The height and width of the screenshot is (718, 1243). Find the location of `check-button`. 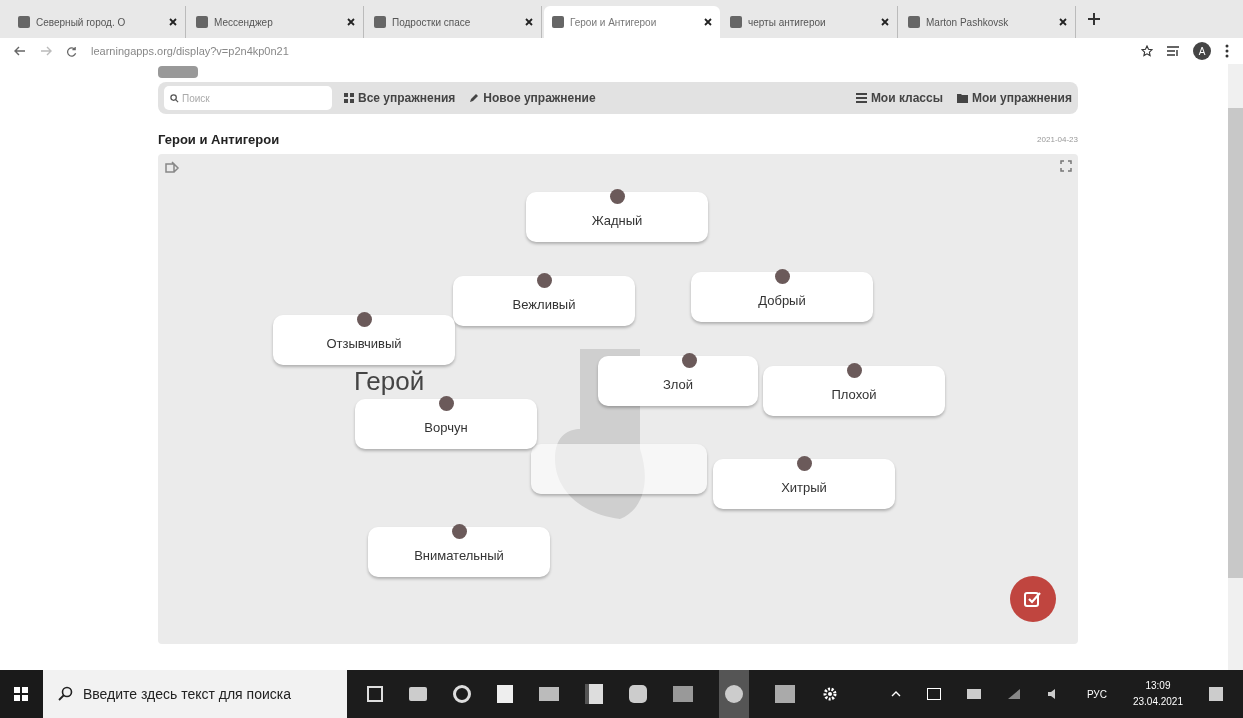

check-button is located at coordinates (1033, 598).